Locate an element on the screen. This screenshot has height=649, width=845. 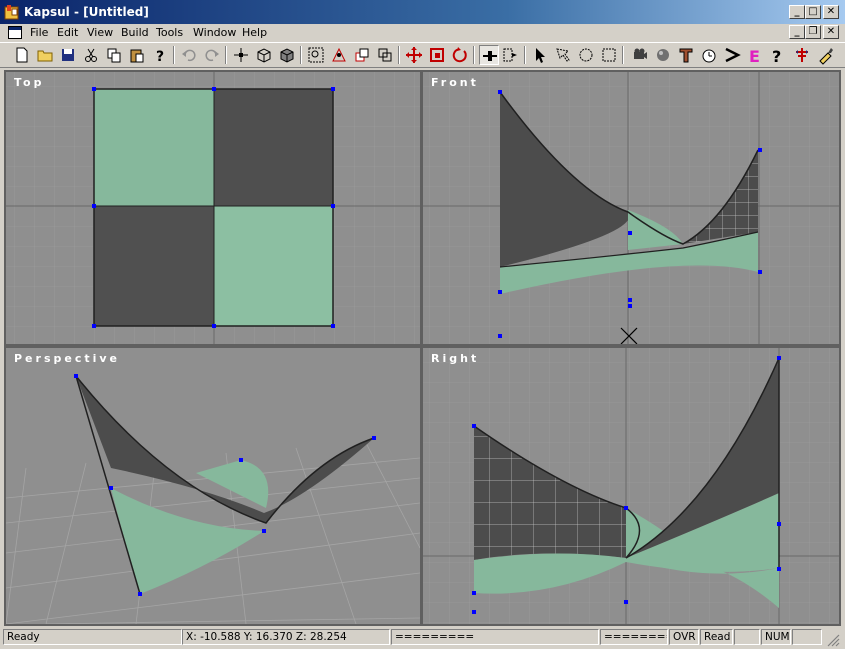
select-circle-icon is located at coordinates (586, 55).